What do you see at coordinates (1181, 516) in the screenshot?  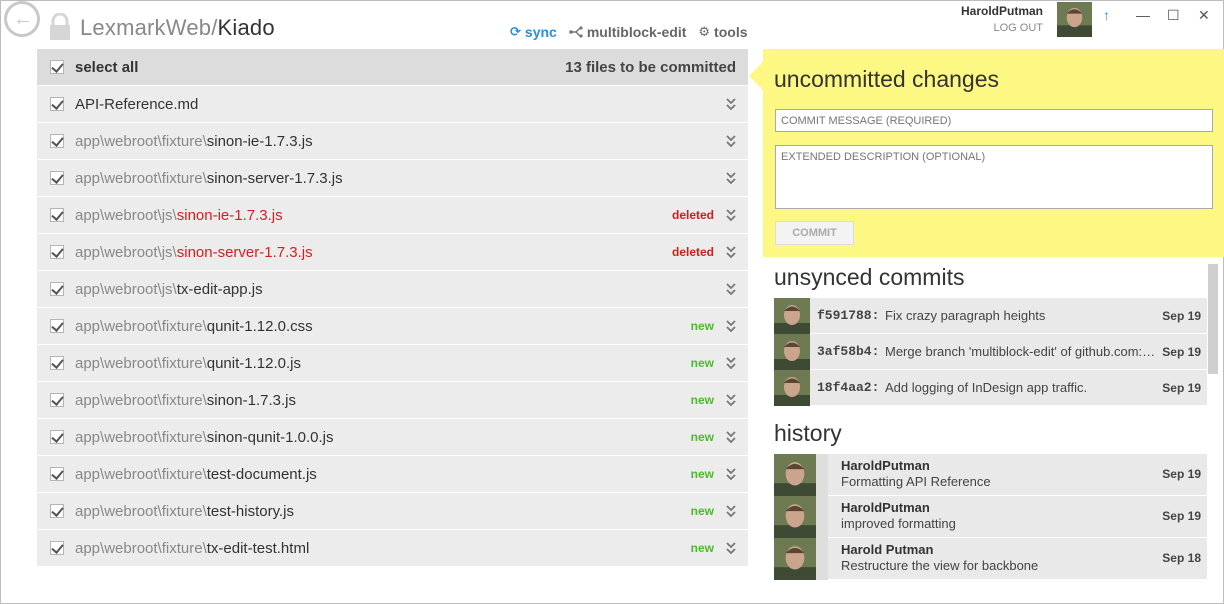 I see `history-date: Sep 19` at bounding box center [1181, 516].